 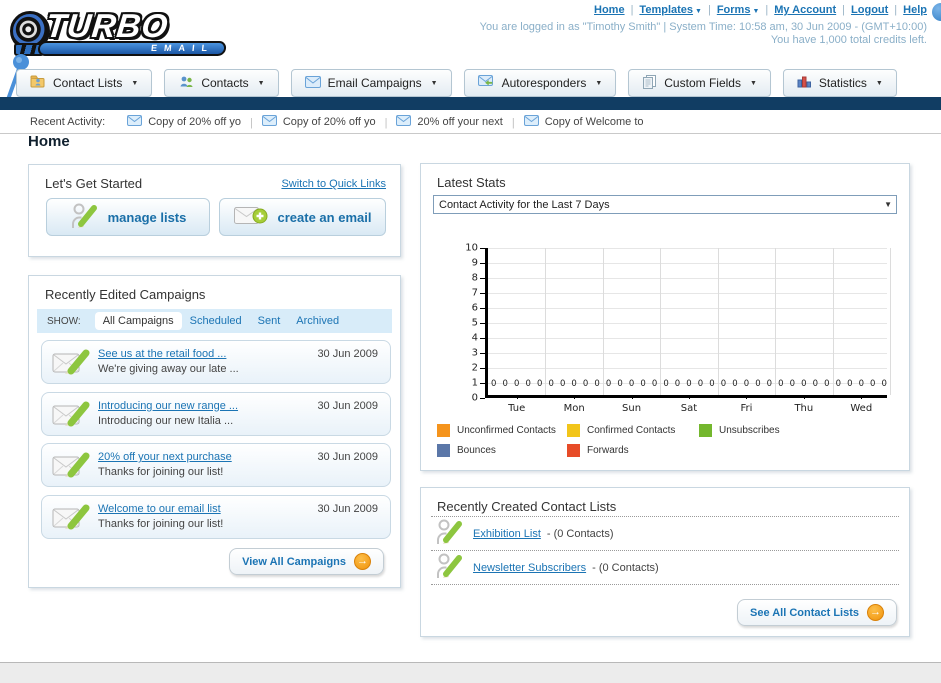 I want to click on create-email-button: create an email, so click(x=302, y=217).